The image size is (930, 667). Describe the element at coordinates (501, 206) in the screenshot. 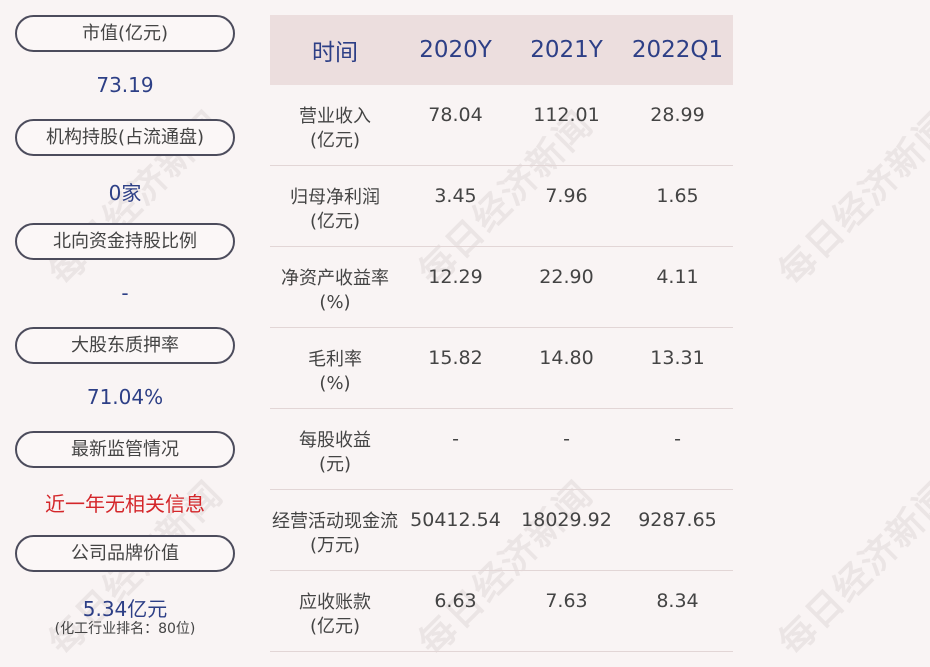

I see `table-row: 归母净利润 (亿元) 3.45 7.96 1.65` at that location.